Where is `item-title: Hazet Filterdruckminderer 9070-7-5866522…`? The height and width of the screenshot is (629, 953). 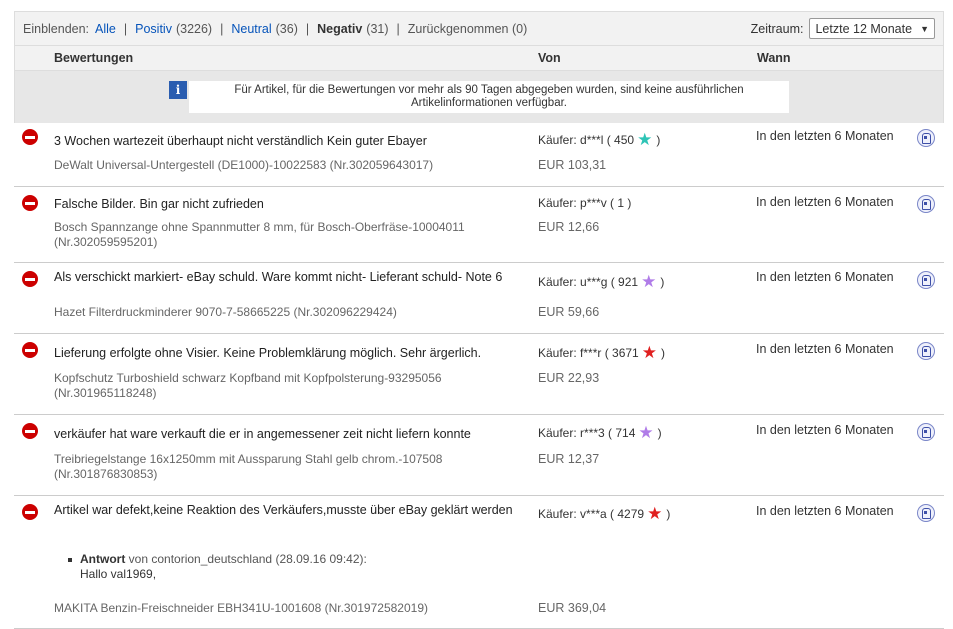
item-title: Hazet Filterdruckminderer 9070-7-5866522… is located at coordinates (225, 312).